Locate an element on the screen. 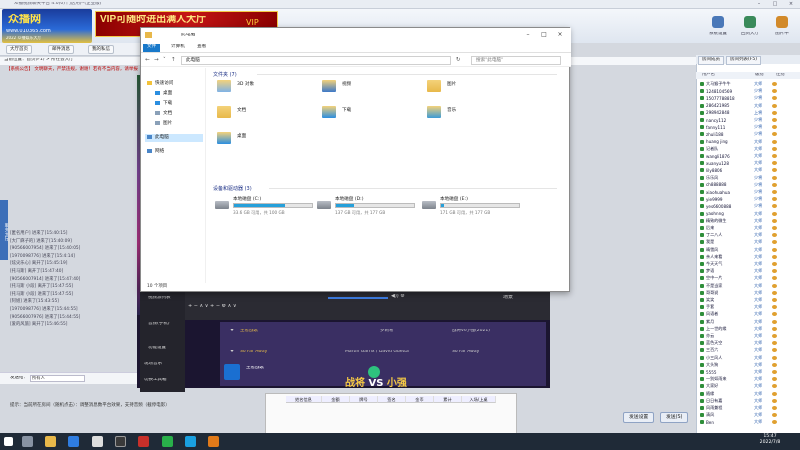 Image resolution: width=800 pixels, height=450 pixels. image-button: 图片申 is located at coordinates (782, 28).